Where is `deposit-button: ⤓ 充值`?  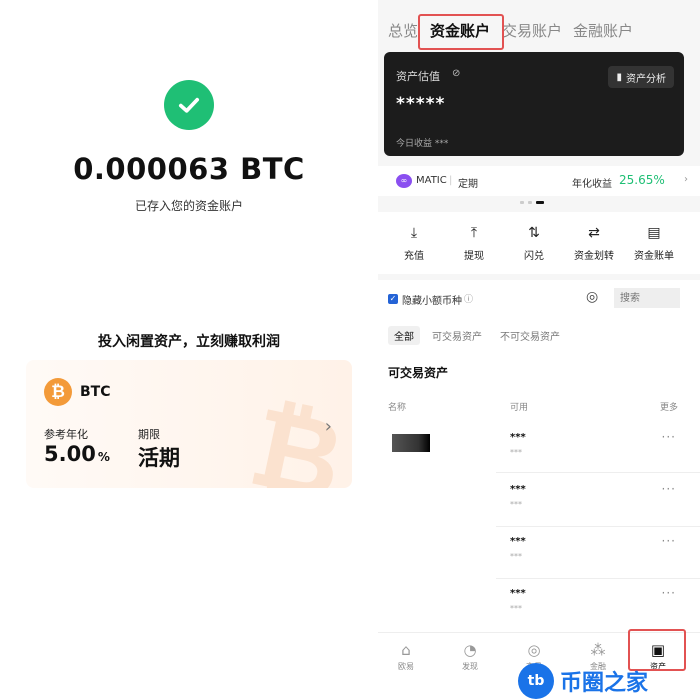 deposit-button: ⤓ 充值 is located at coordinates (414, 243).